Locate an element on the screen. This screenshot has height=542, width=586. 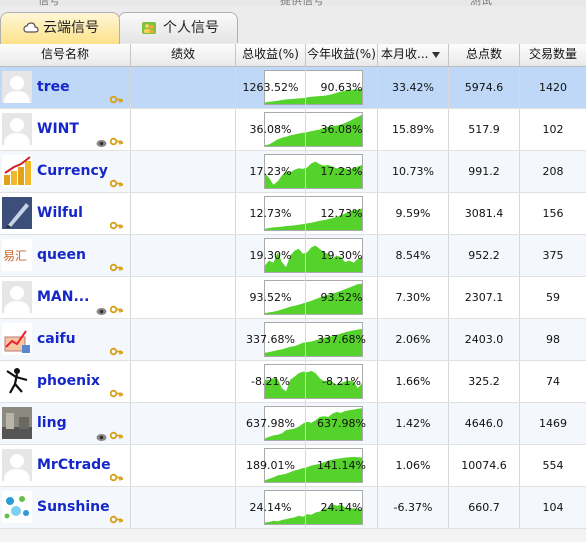
signal-row: Currency 17.23% 17.23% 10.73% 991.2 208 is located at coordinates (293, 172).